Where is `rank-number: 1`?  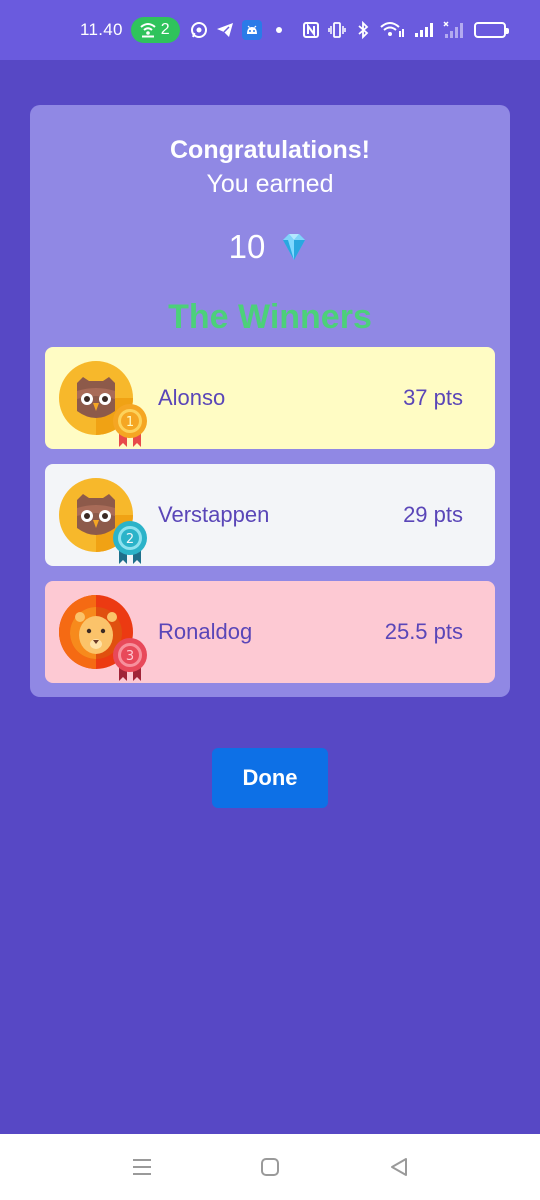
rank-number: 1 is located at coordinates (130, 422).